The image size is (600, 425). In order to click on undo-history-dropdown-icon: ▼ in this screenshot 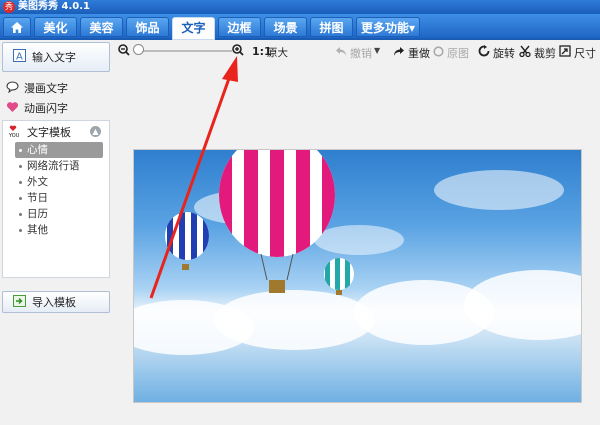, I will do `click(377, 50)`.